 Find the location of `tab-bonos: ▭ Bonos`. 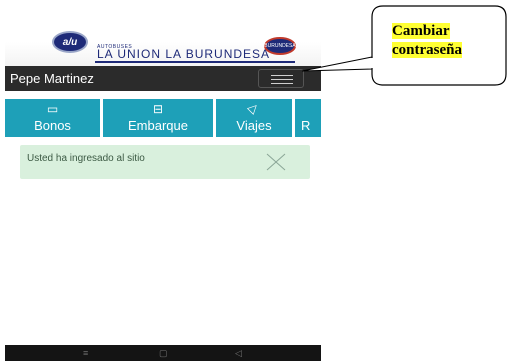

tab-bonos: ▭ Bonos is located at coordinates (52, 118).